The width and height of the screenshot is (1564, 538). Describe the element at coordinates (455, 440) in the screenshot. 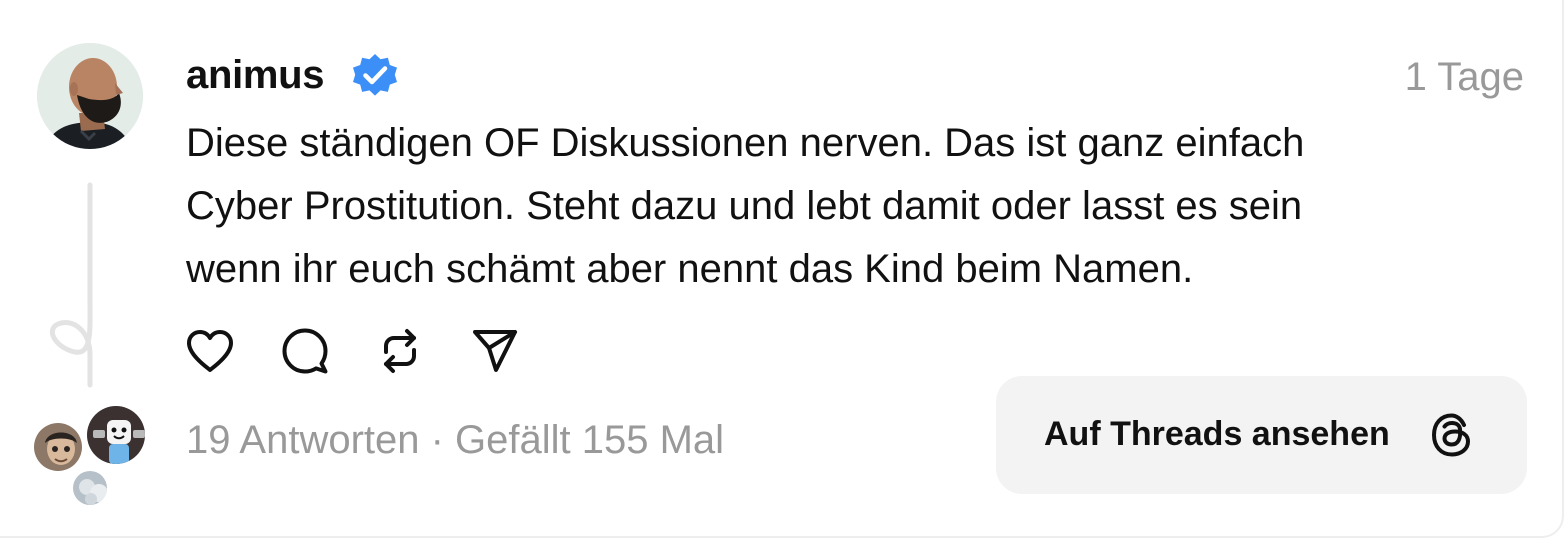

I see `post-stats: 19 Antworten · Gefällt 155 Mal` at that location.